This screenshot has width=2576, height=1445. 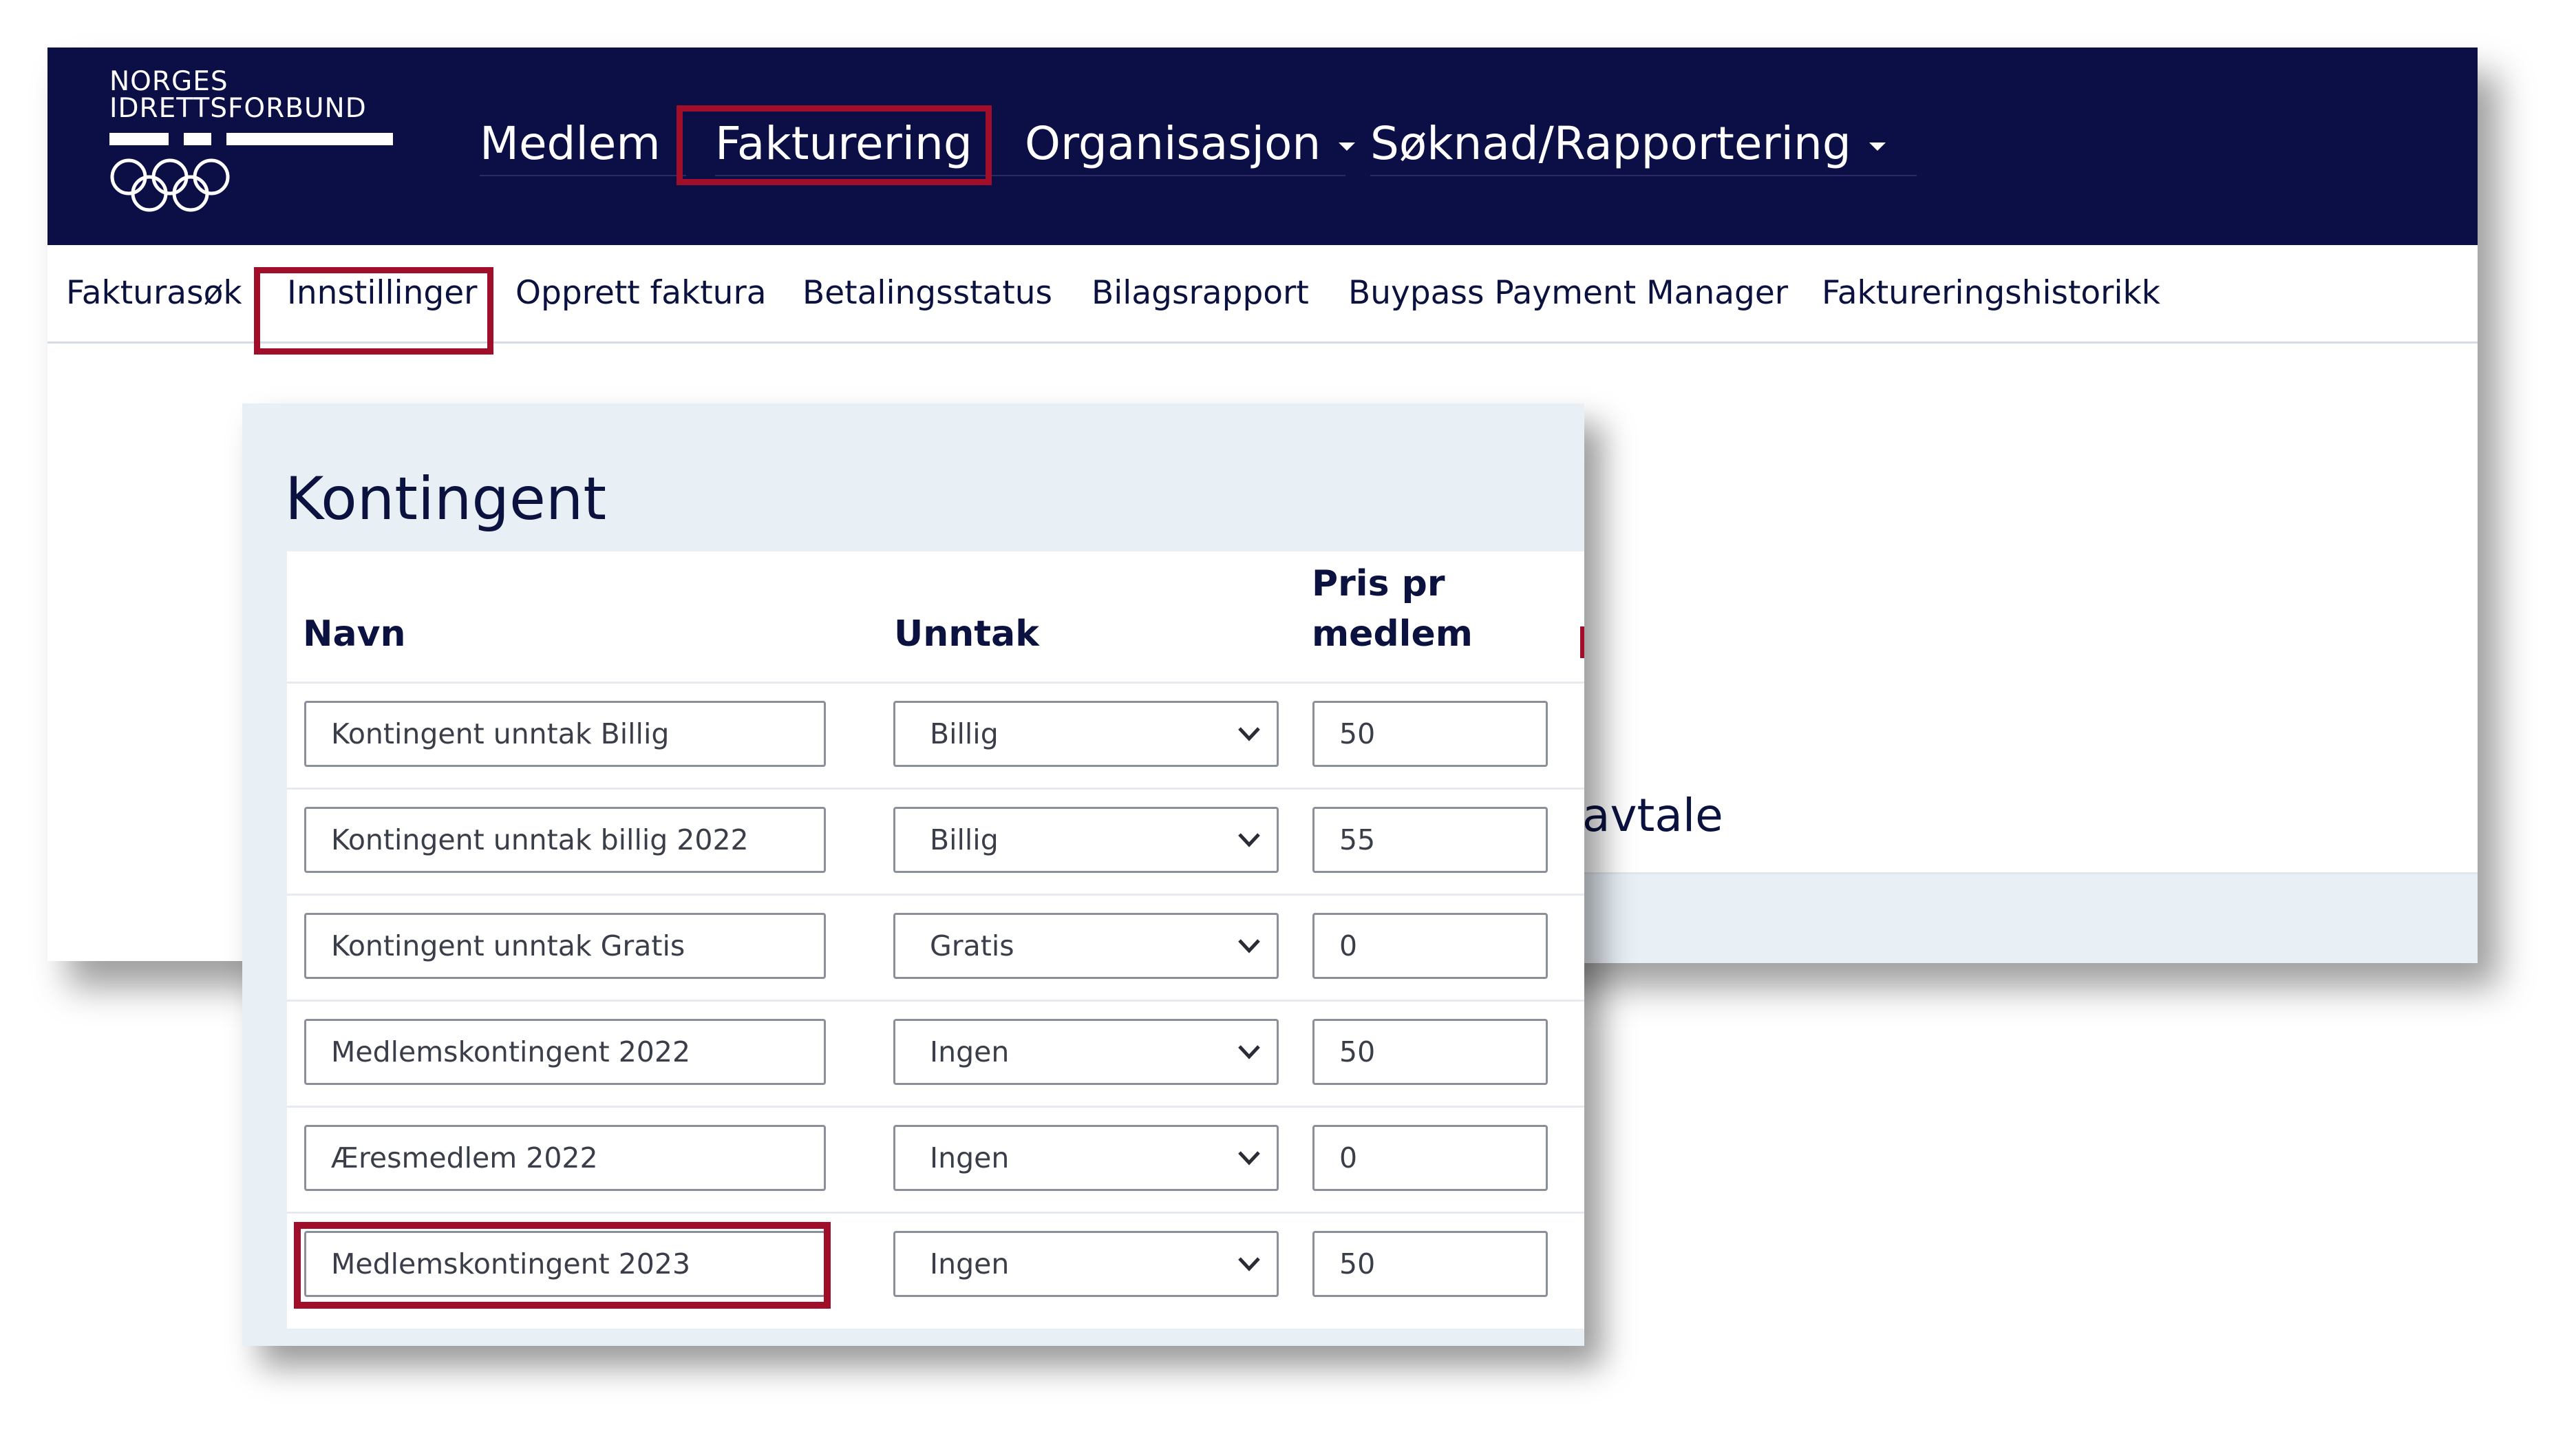 I want to click on subnav-faktureringshistorikk: Faktureringshistorikk, so click(x=1991, y=294).